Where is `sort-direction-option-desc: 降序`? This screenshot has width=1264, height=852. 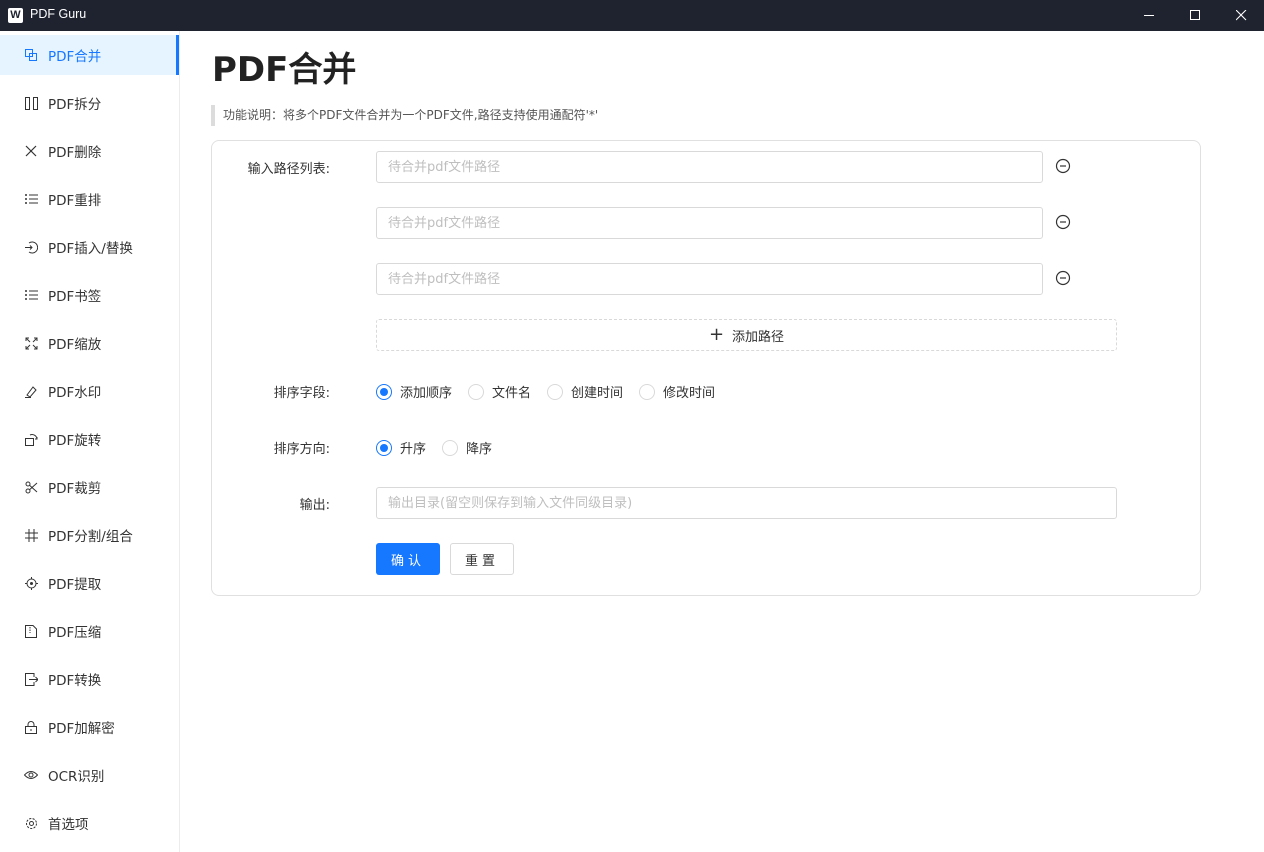 sort-direction-option-desc: 降序 is located at coordinates (467, 447).